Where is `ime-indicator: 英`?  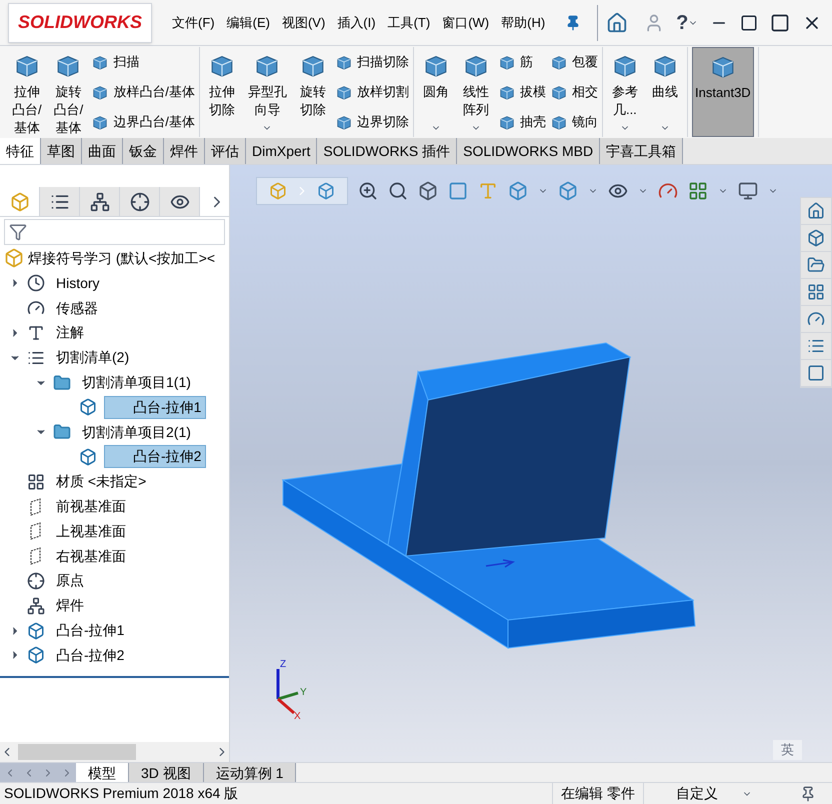 ime-indicator: 英 is located at coordinates (787, 750).